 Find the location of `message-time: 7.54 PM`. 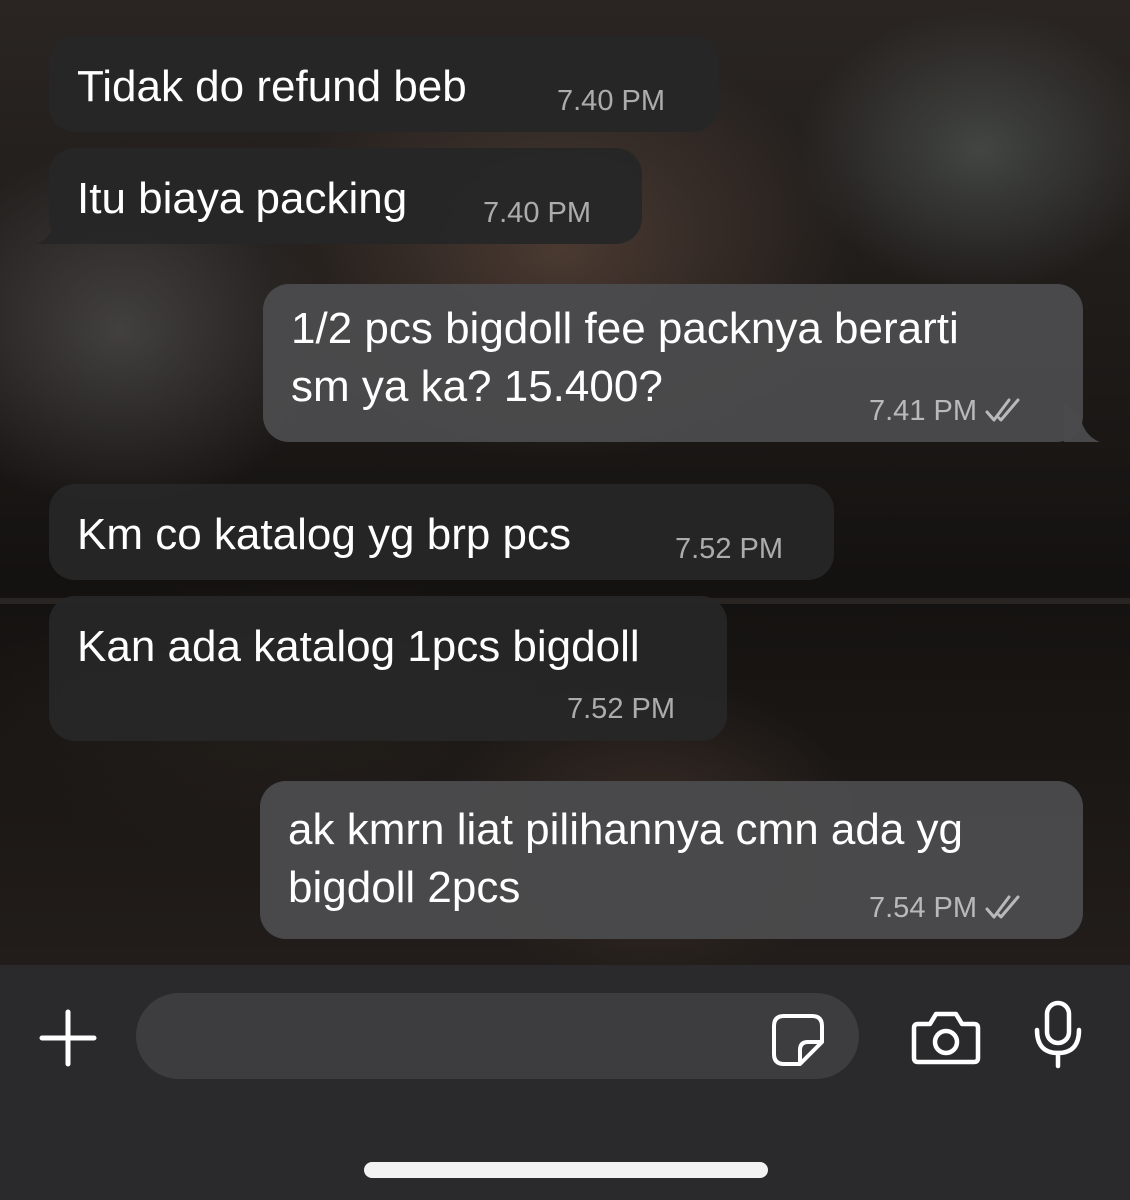

message-time: 7.54 PM is located at coordinates (947, 908).